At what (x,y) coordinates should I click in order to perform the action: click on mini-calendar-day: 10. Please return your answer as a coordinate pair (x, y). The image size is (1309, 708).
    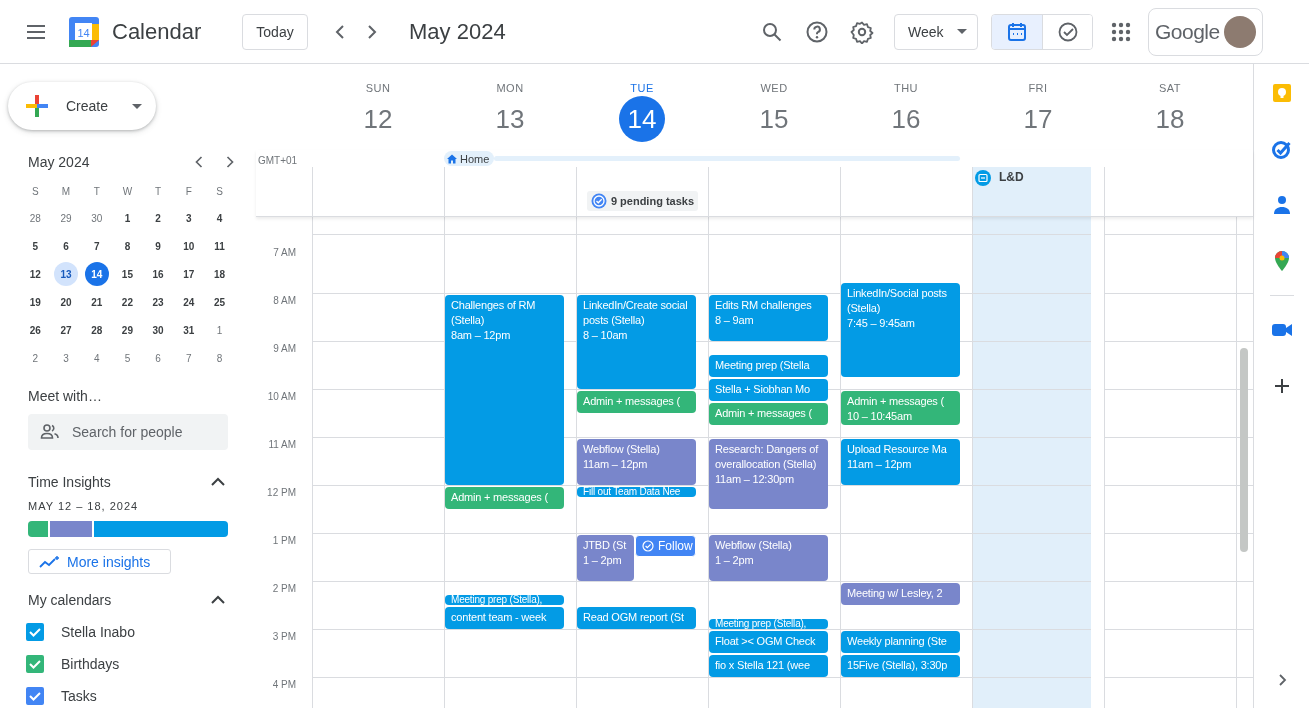
    Looking at the image, I should click on (188, 246).